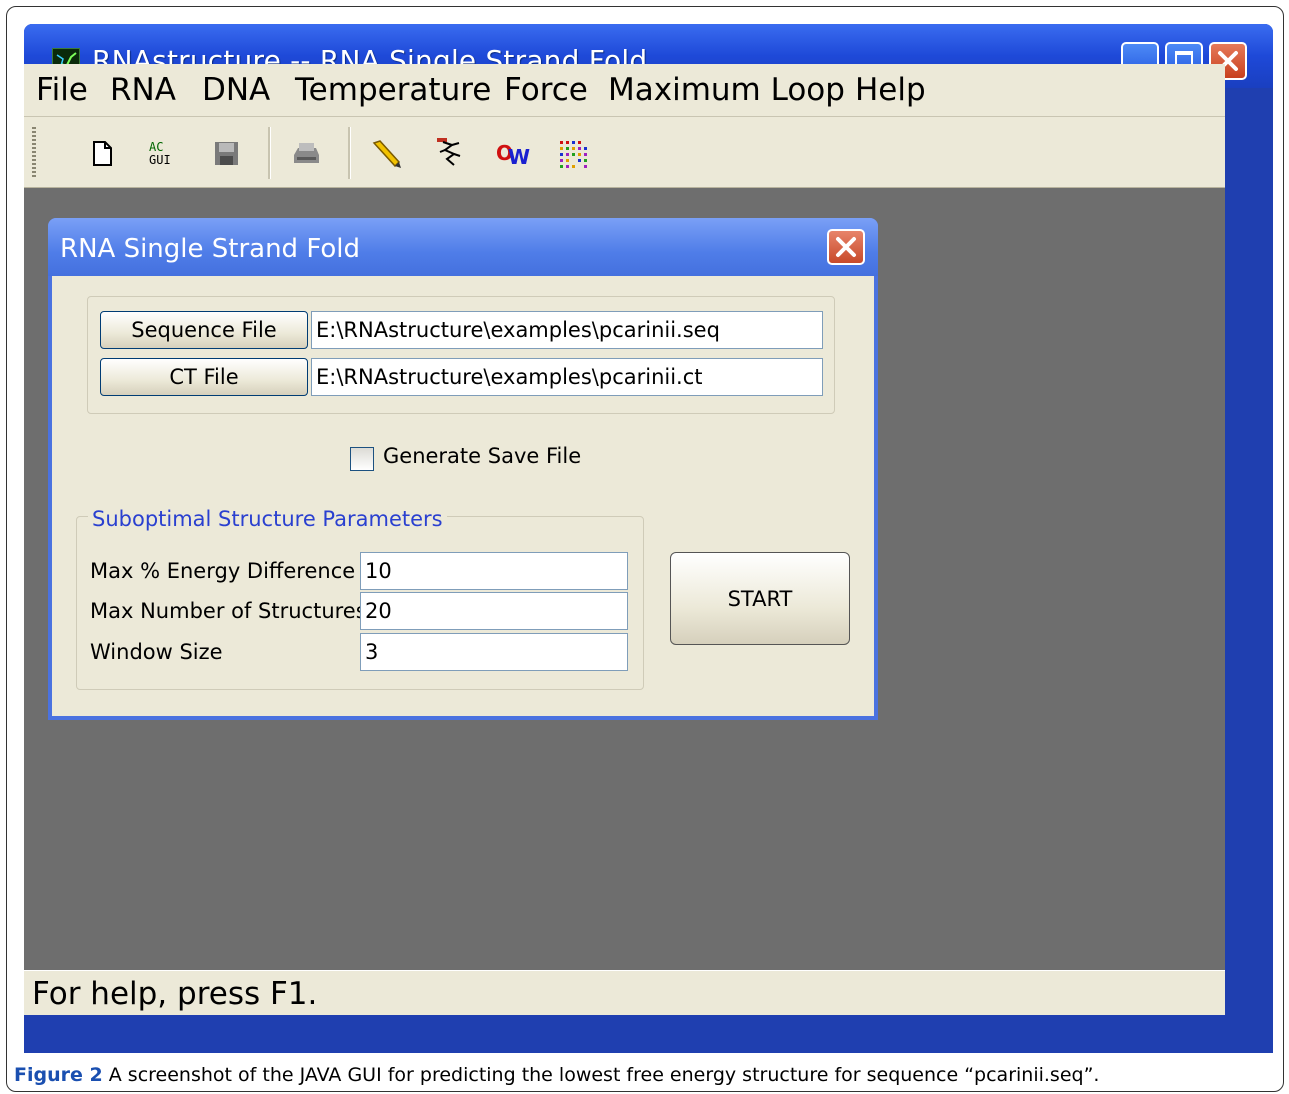 Image resolution: width=1289 pixels, height=1094 pixels. Describe the element at coordinates (567, 330) in the screenshot. I see `sequence-file-field: E:\RNAstructure\examples\pcarinii.seq` at that location.